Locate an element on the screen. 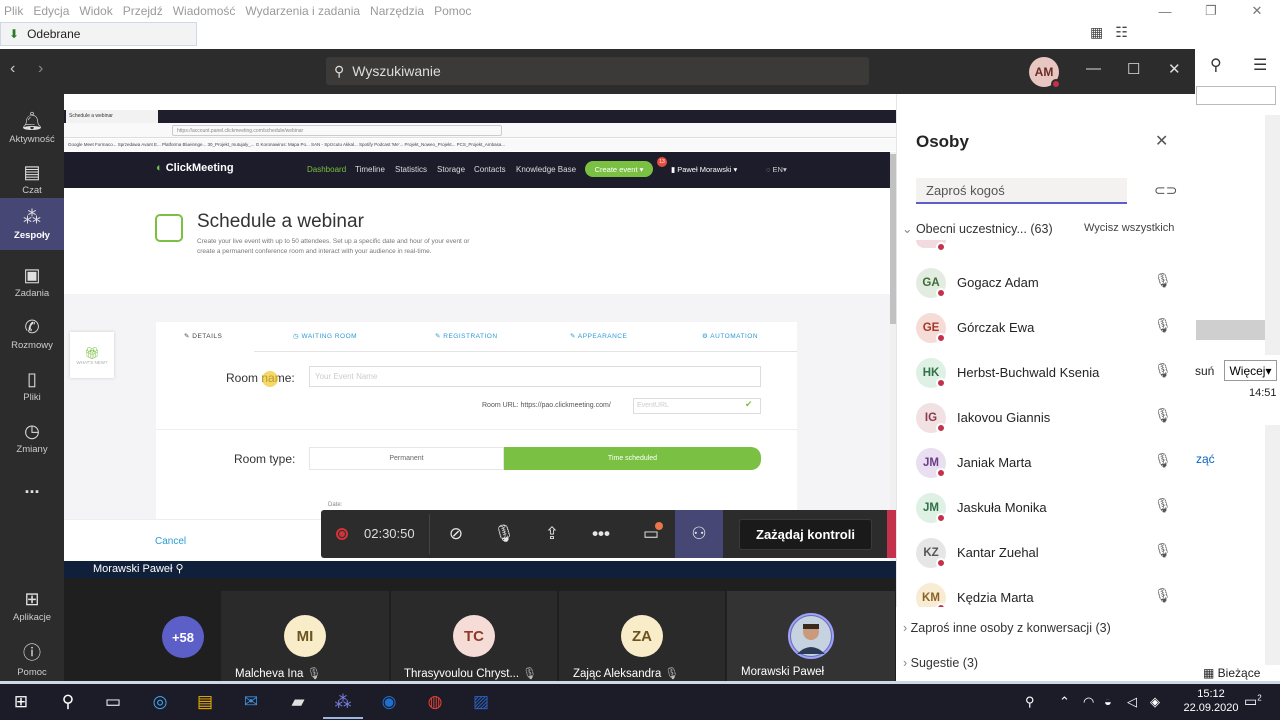  rail-label: Aplikacje is located at coordinates (32, 617).